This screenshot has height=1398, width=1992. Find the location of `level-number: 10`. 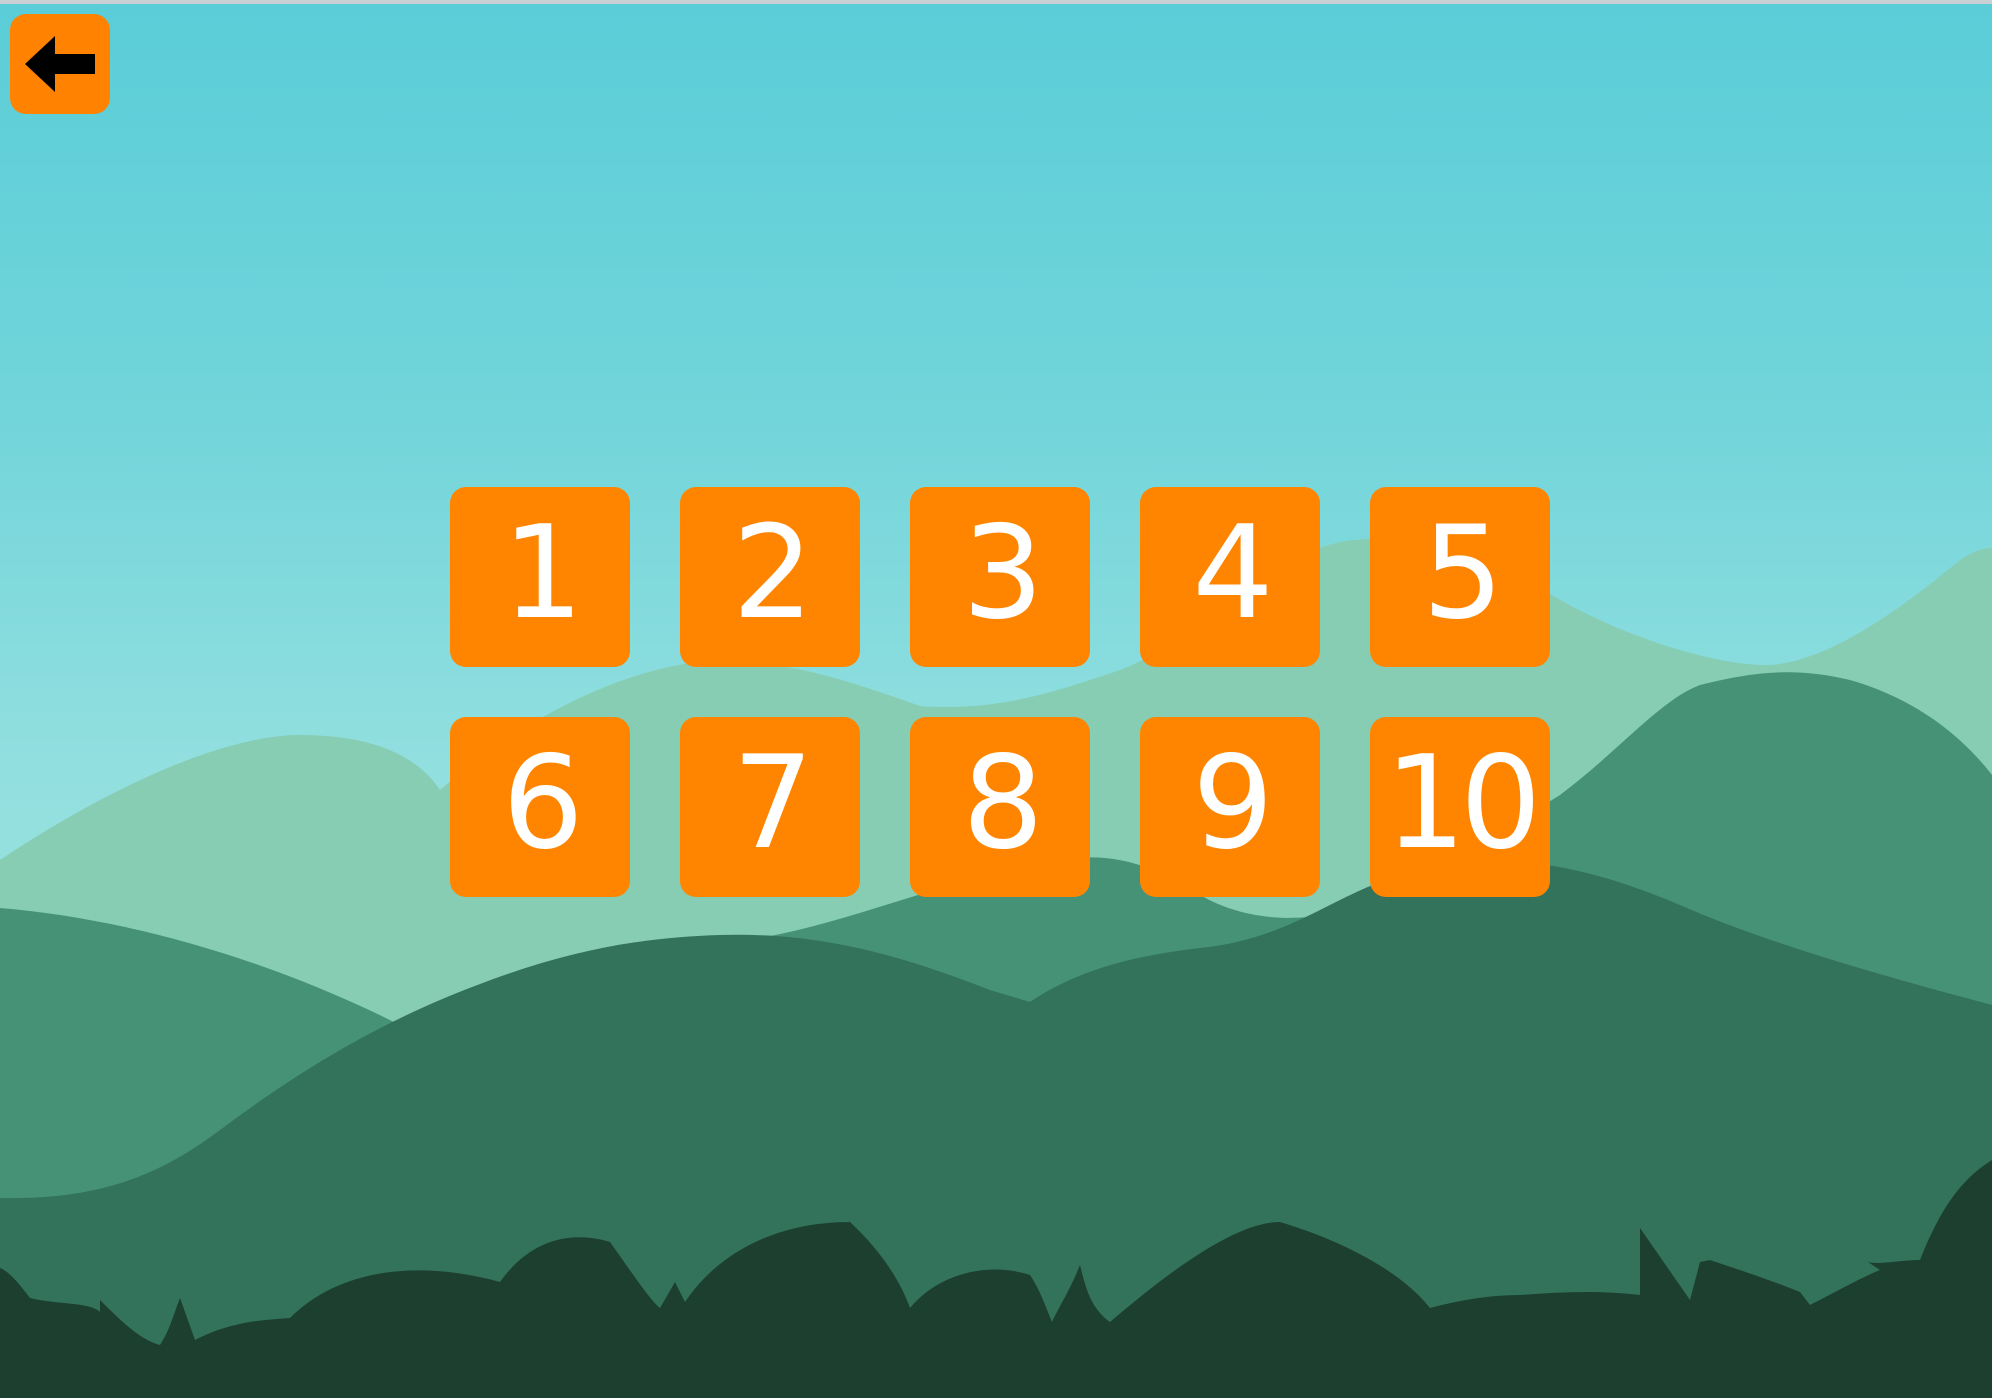

level-number: 10 is located at coordinates (1463, 803).